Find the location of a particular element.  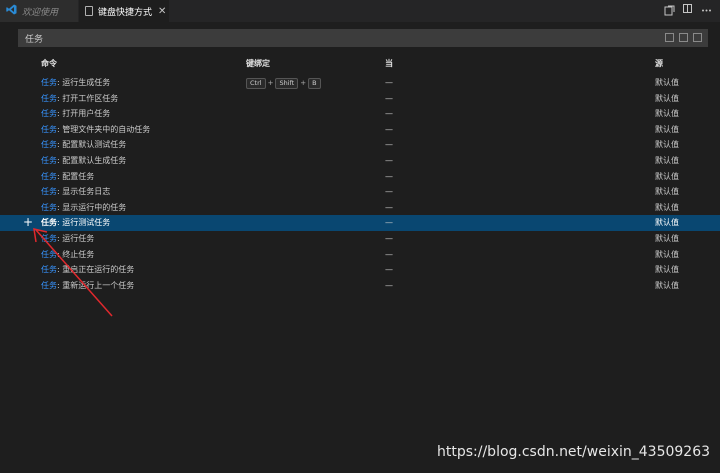

command-cell: 任务: 显示任务日志 is located at coordinates (75, 192).